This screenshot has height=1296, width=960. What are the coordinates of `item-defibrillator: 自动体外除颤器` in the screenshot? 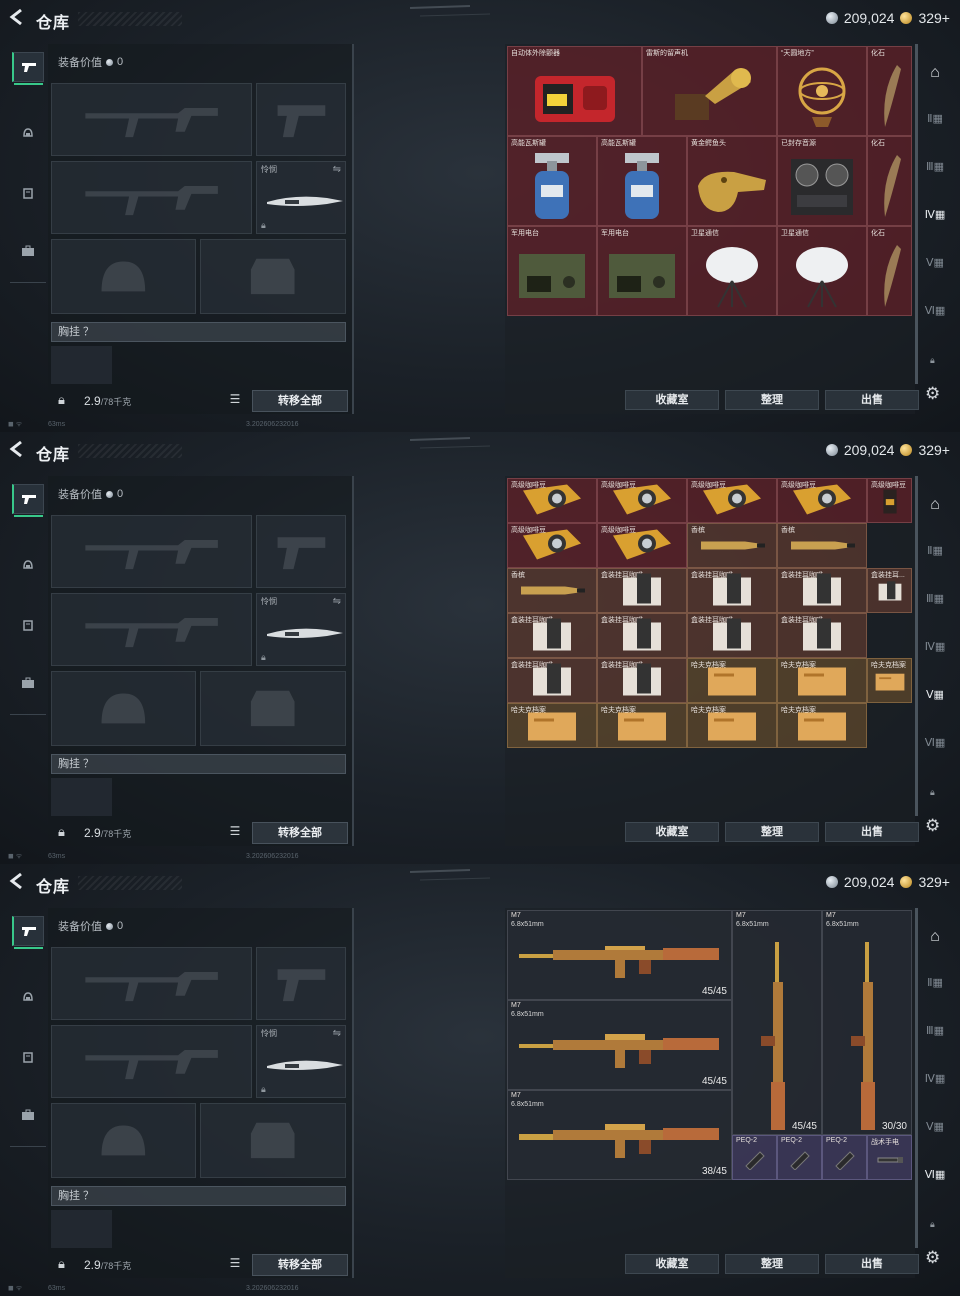 It's located at (574, 91).